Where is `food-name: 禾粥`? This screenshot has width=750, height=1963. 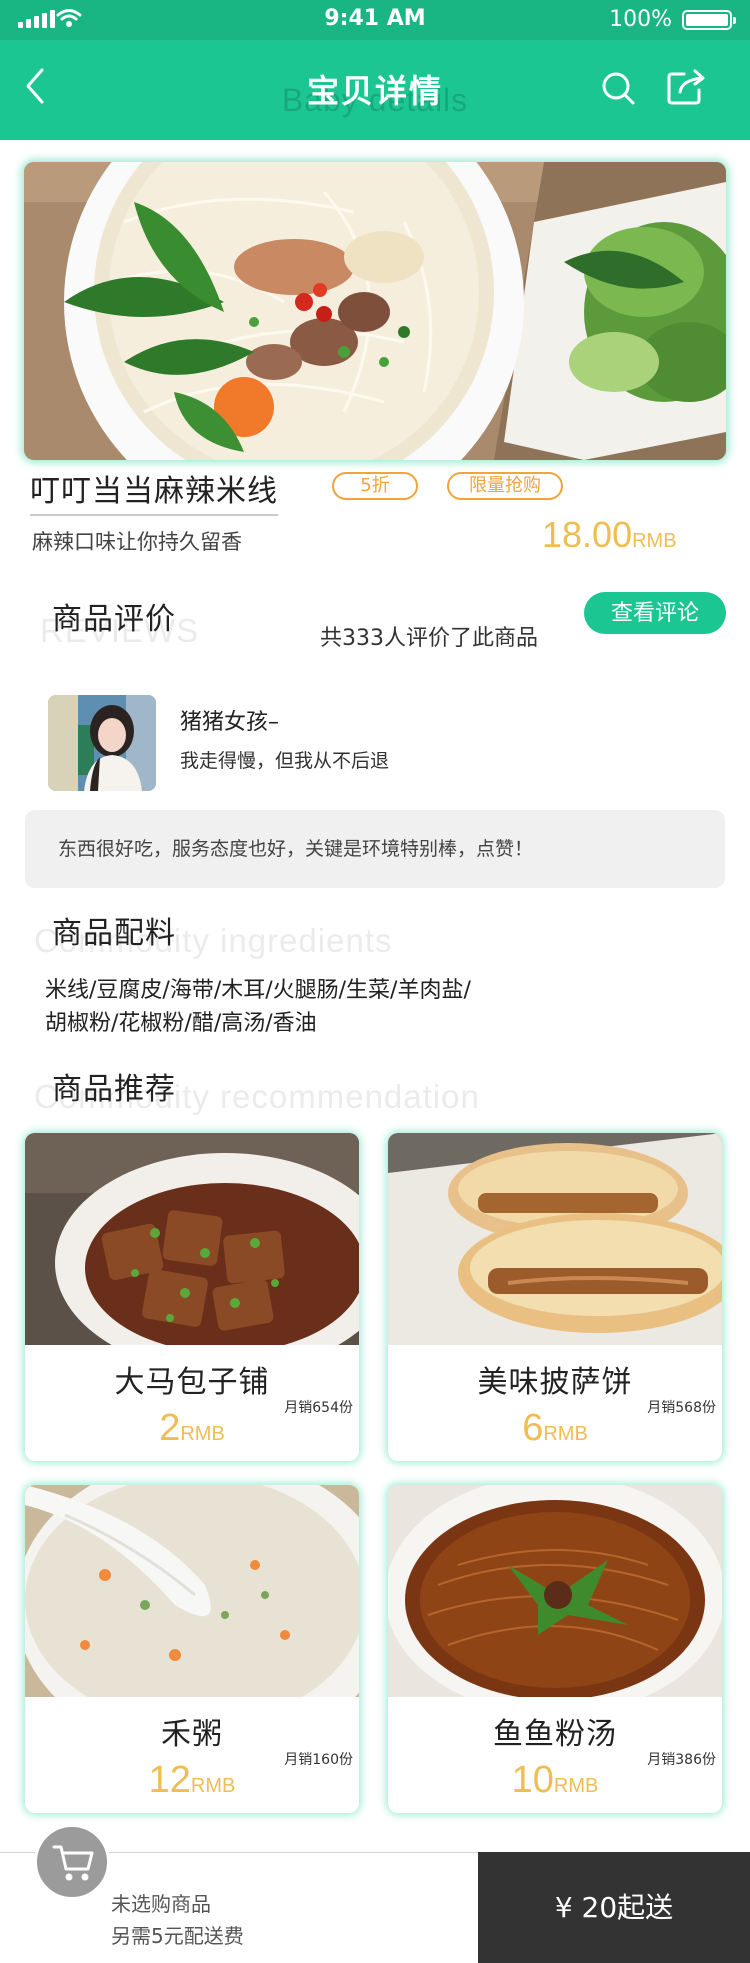 food-name: 禾粥 is located at coordinates (192, 1734).